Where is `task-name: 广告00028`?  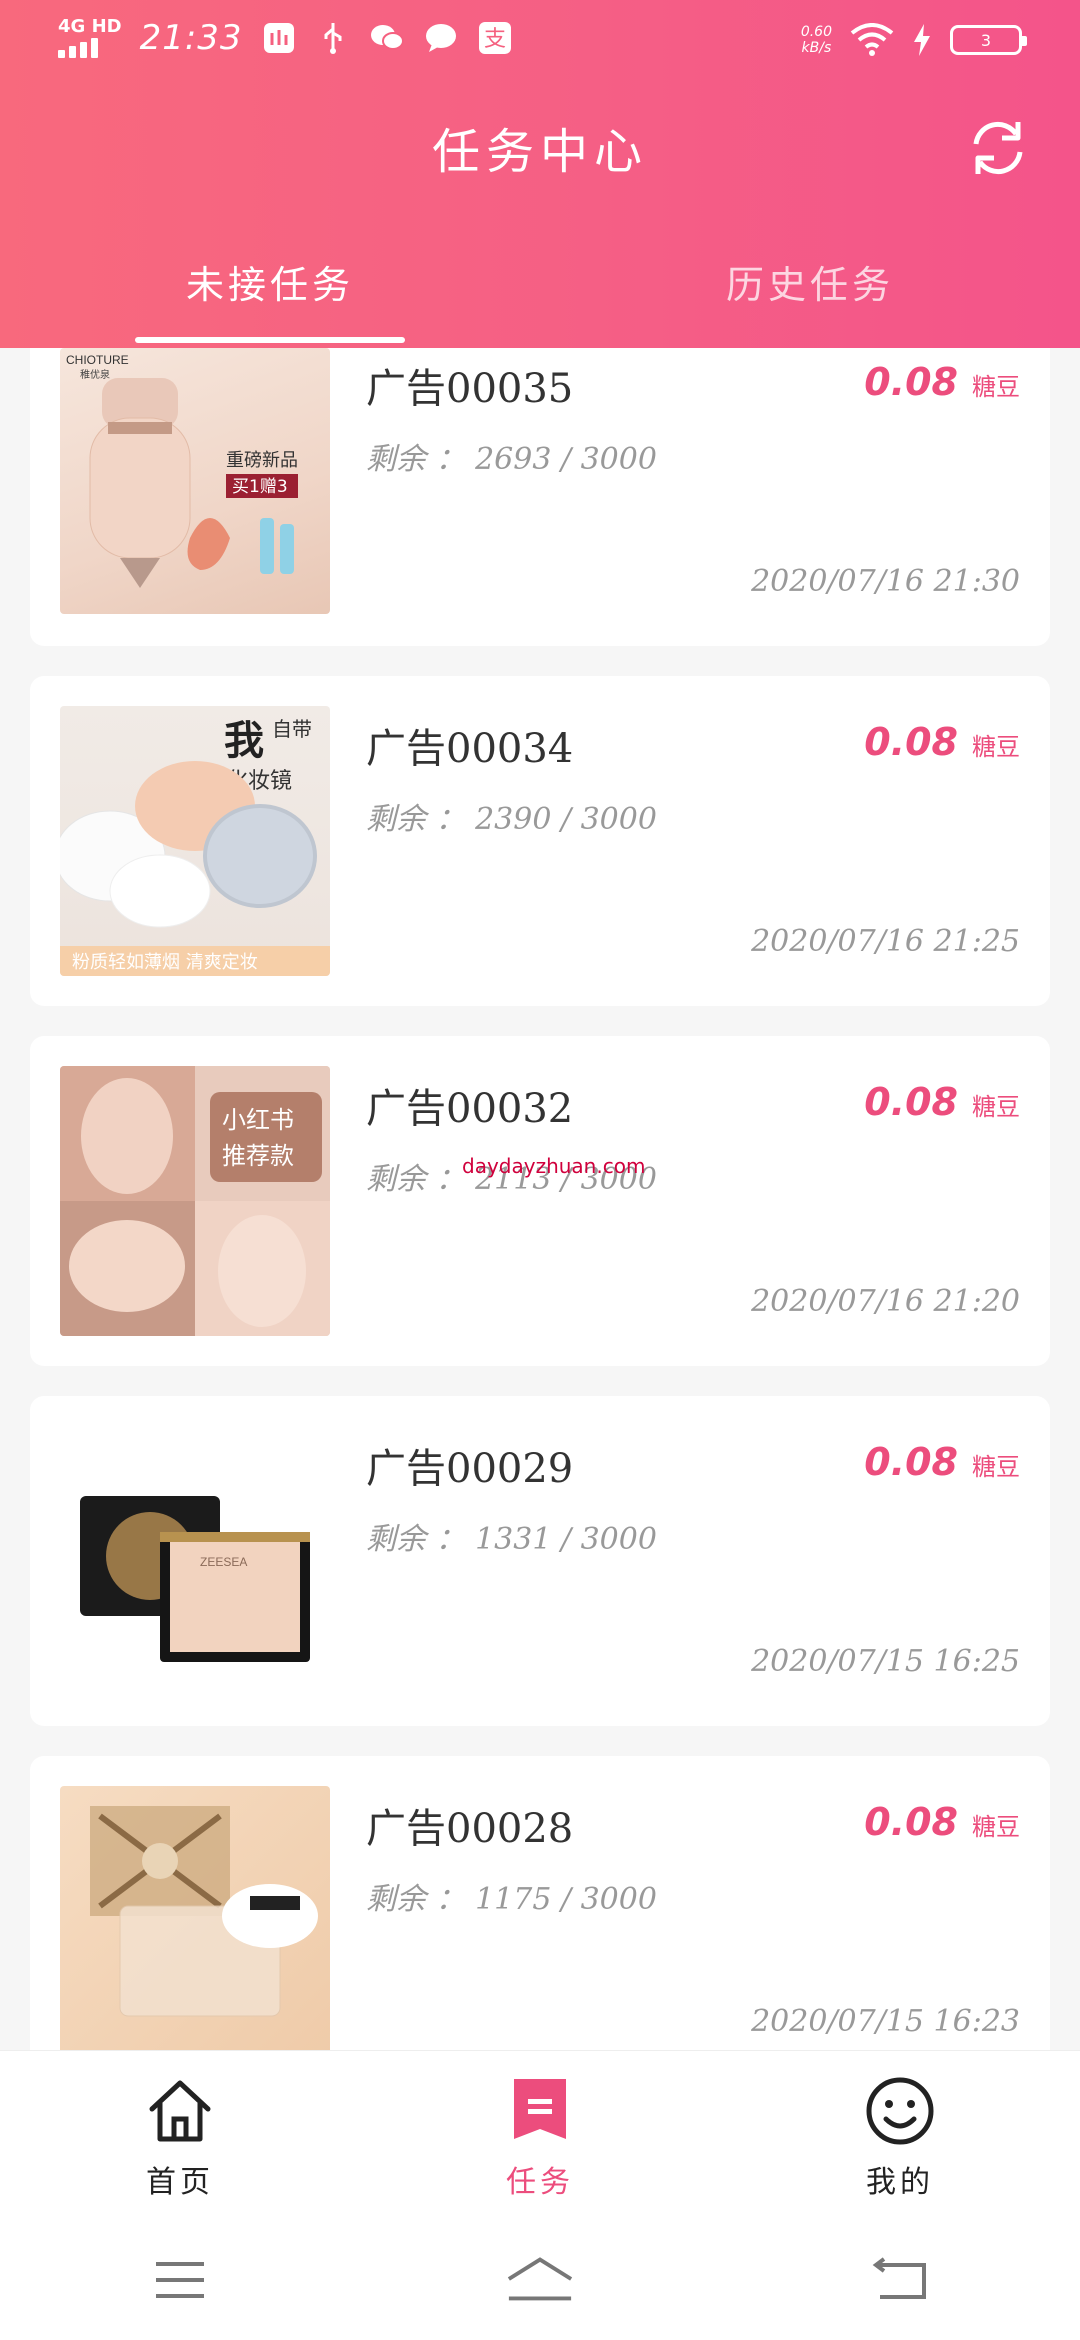 task-name: 广告00028 is located at coordinates (470, 1829).